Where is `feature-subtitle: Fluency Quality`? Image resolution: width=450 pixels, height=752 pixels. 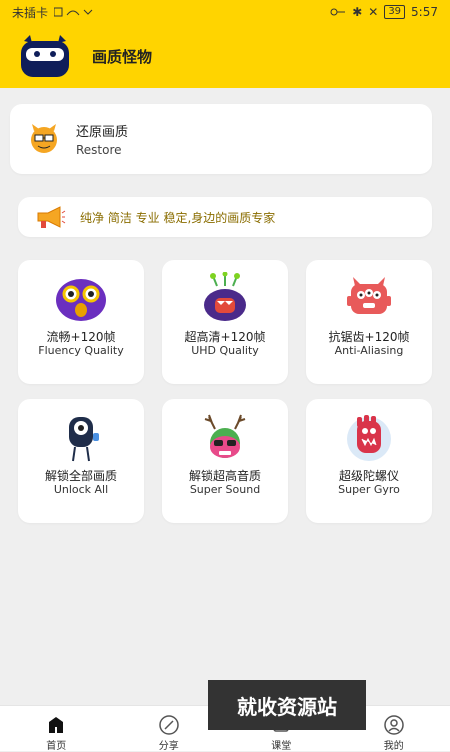 feature-subtitle: Fluency Quality is located at coordinates (81, 350).